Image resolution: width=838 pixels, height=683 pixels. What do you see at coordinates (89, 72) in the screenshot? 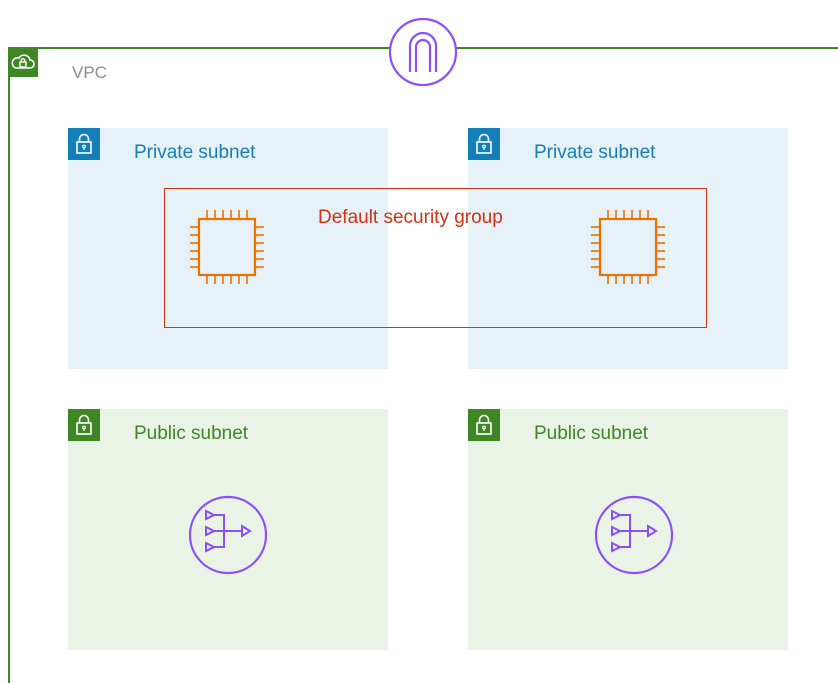
I see `vpc-label: VPC` at bounding box center [89, 72].